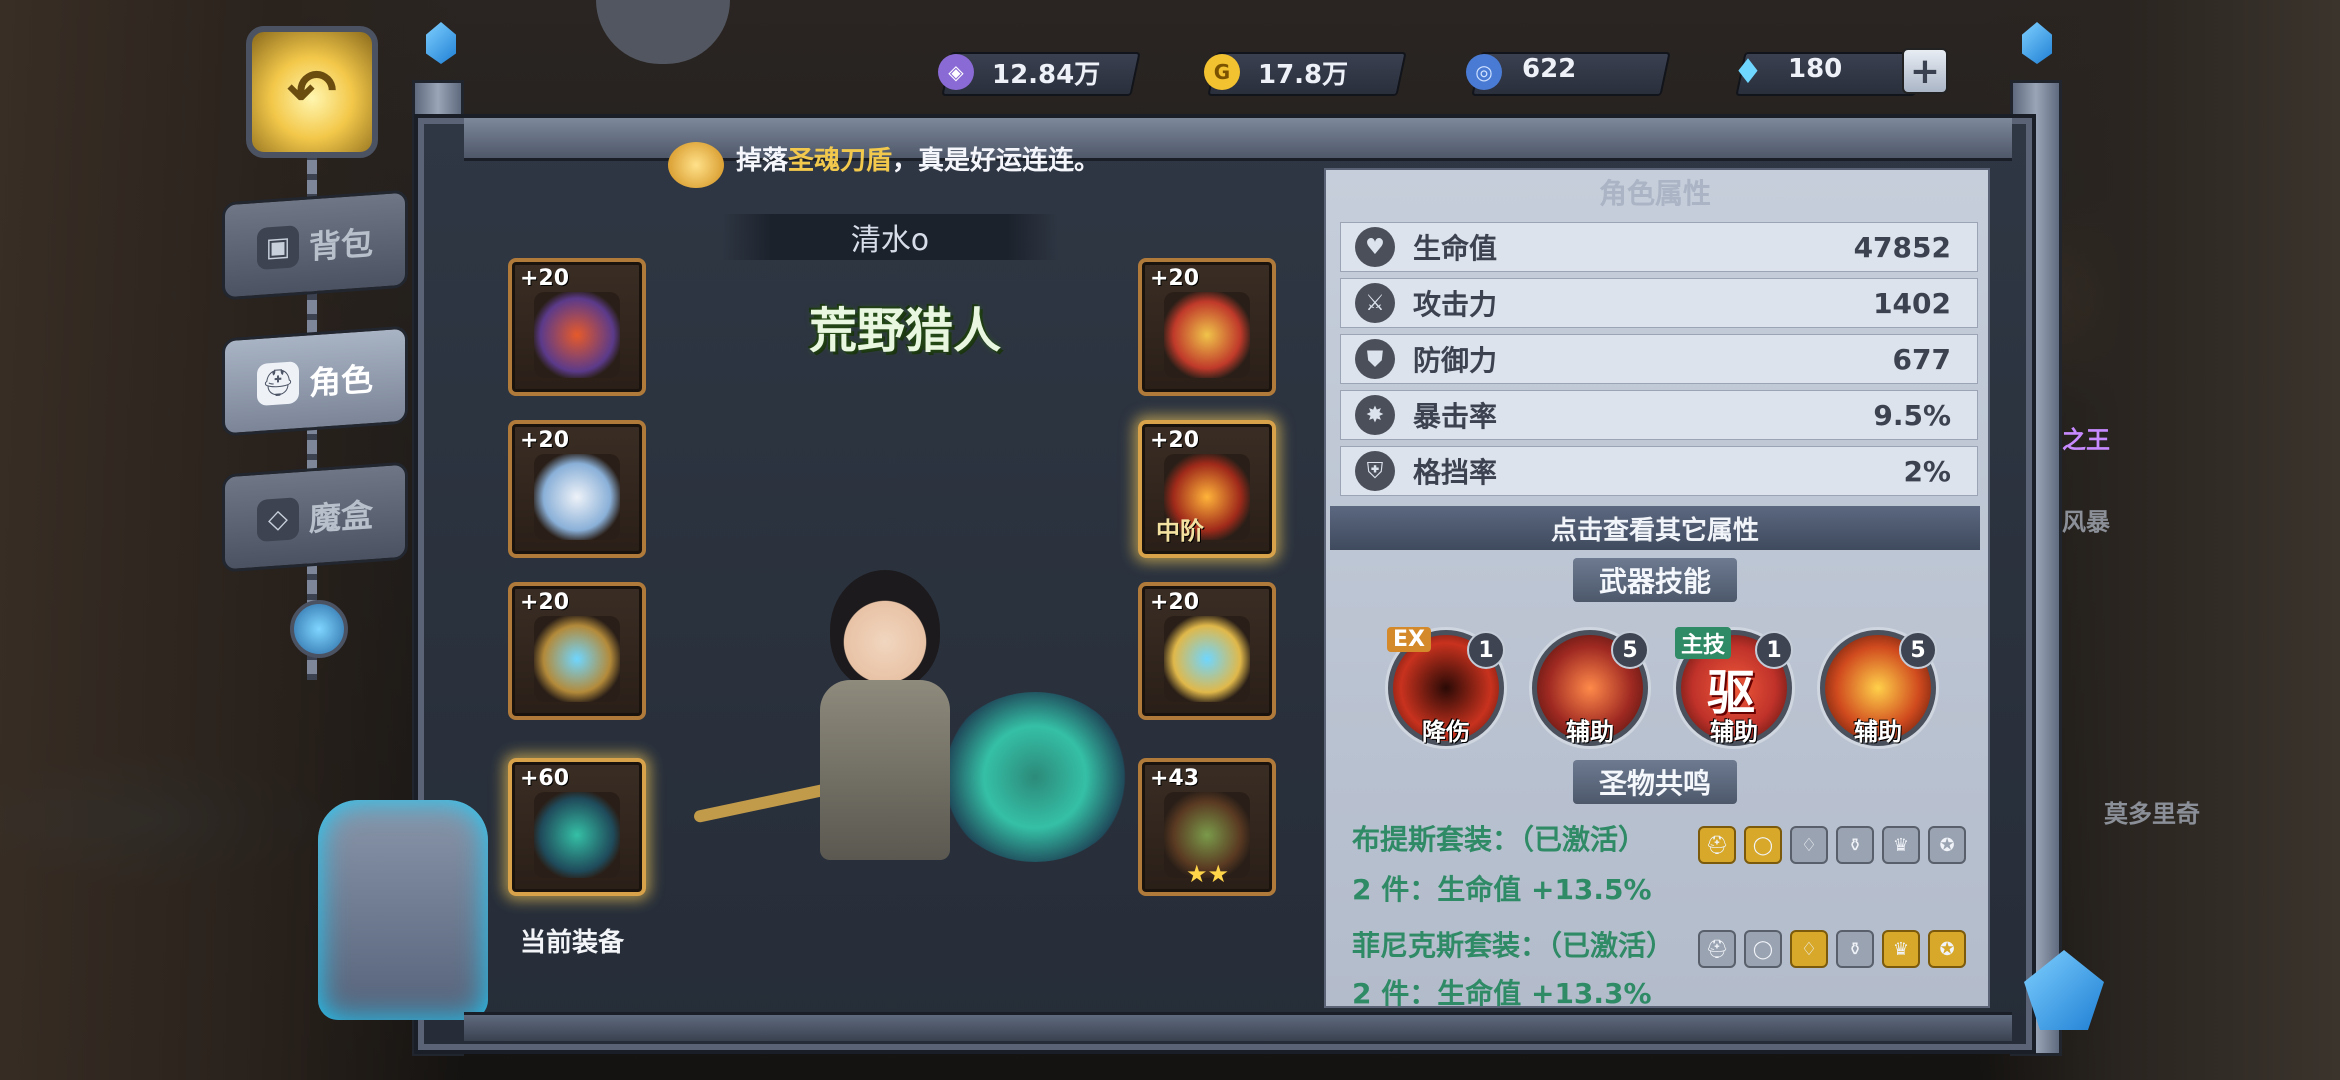 The image size is (2340, 1080). What do you see at coordinates (1375, 359) in the screenshot?
I see `shield-icon: ⛊` at bounding box center [1375, 359].